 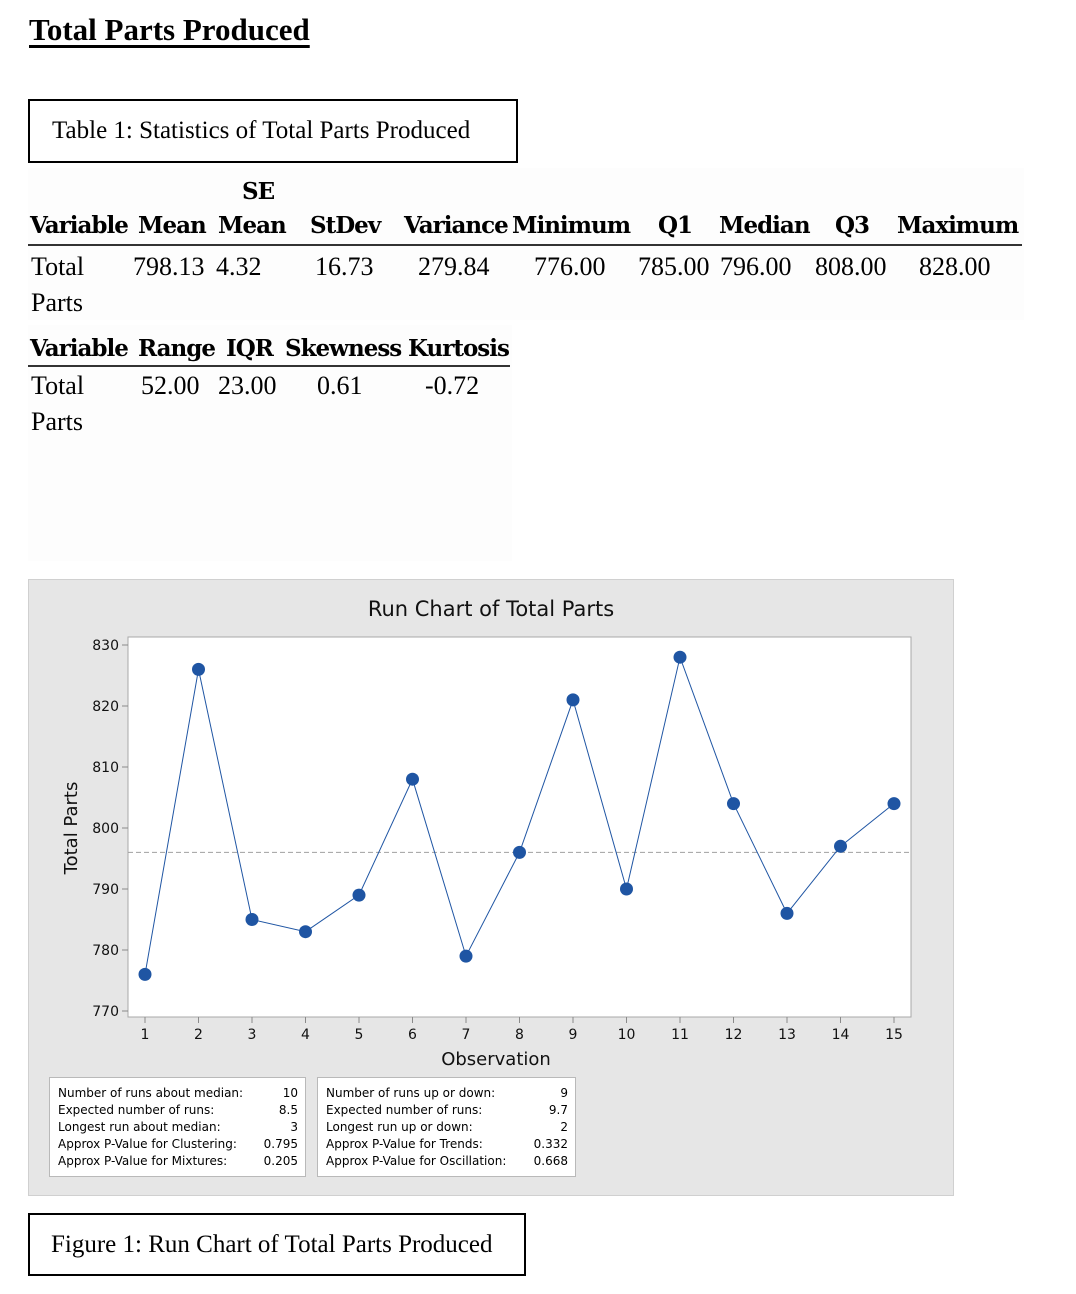 I want to click on cell-kurtosis: -0.72, so click(x=452, y=385).